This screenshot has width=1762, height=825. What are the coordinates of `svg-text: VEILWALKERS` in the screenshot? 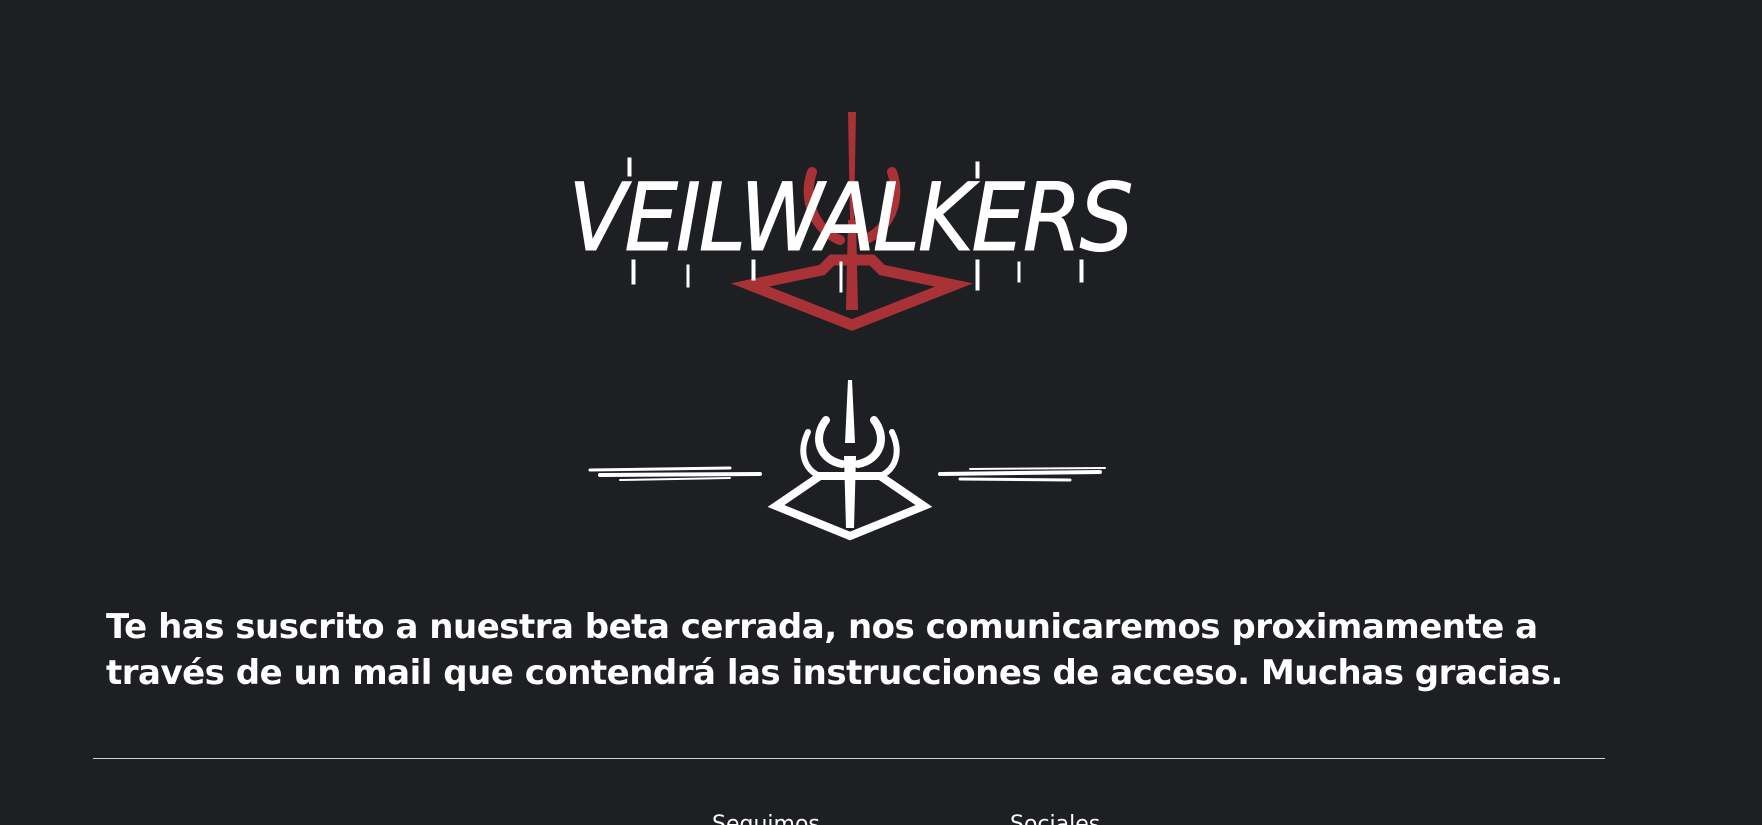 It's located at (850, 218).